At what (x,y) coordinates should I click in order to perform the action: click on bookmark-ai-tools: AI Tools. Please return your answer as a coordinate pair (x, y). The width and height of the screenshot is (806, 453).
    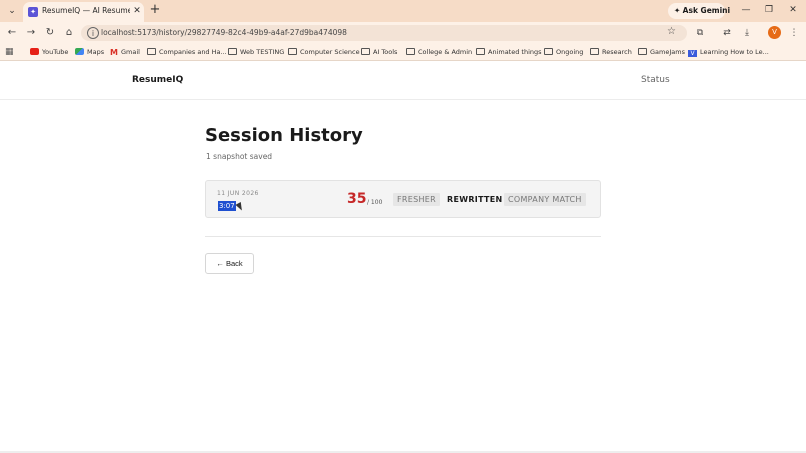
    Looking at the image, I should click on (379, 52).